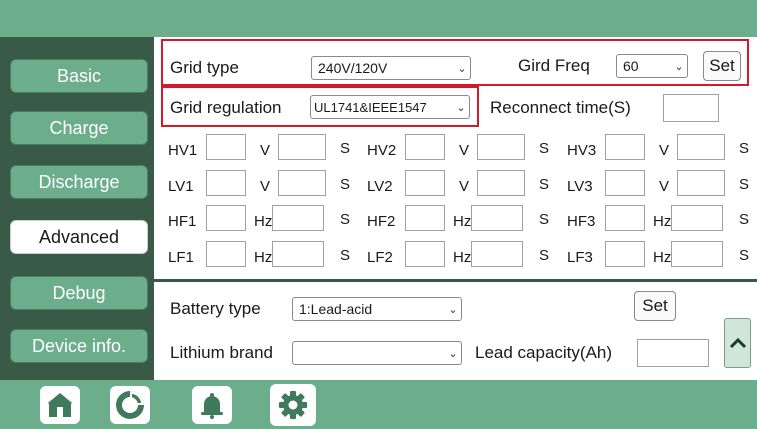  I want to click on lead-capacity-input, so click(673, 353).